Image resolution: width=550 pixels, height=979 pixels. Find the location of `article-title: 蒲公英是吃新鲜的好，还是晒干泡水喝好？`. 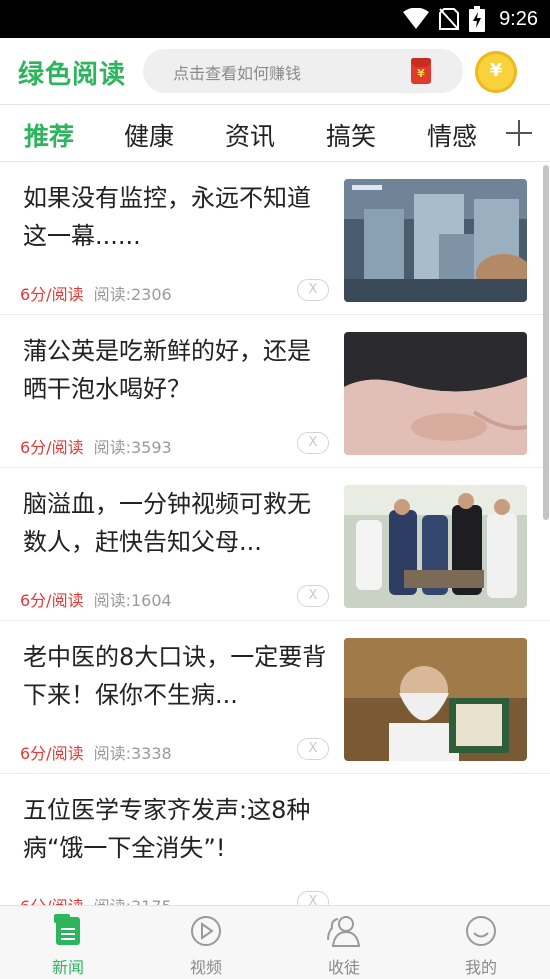

article-title: 蒲公英是吃新鲜的好，还是晒干泡水喝好？ is located at coordinates (167, 370).